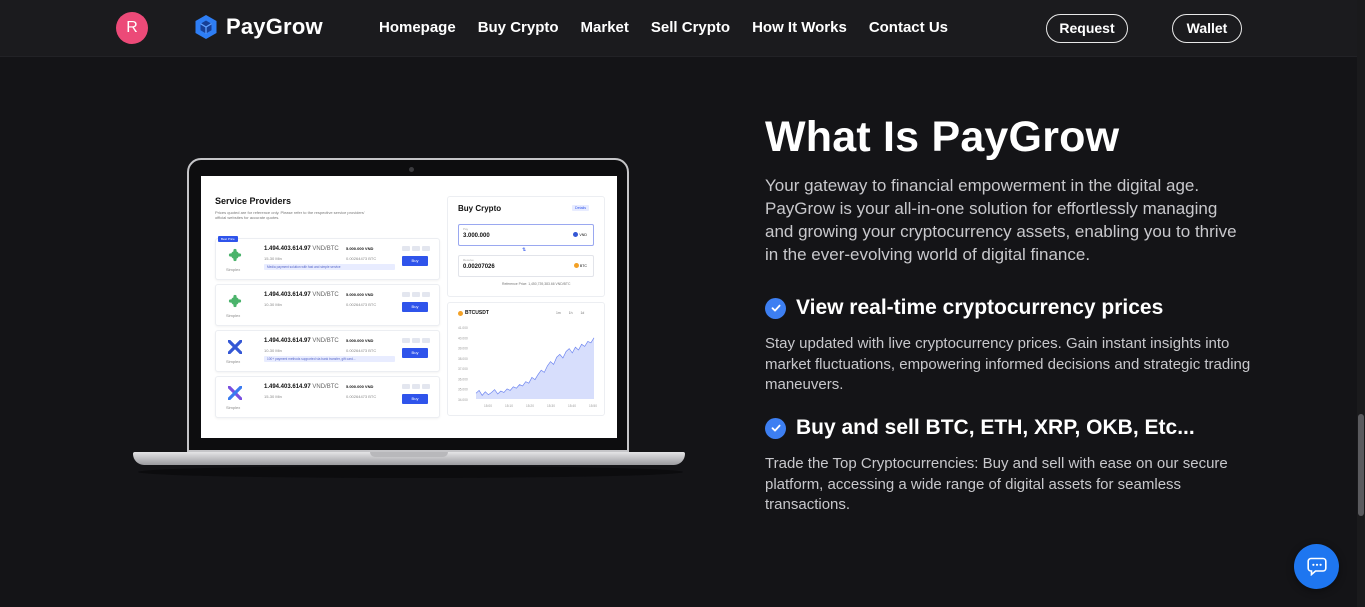  What do you see at coordinates (463, 400) in the screenshot?
I see `y-tick-label: 34.000` at bounding box center [463, 400].